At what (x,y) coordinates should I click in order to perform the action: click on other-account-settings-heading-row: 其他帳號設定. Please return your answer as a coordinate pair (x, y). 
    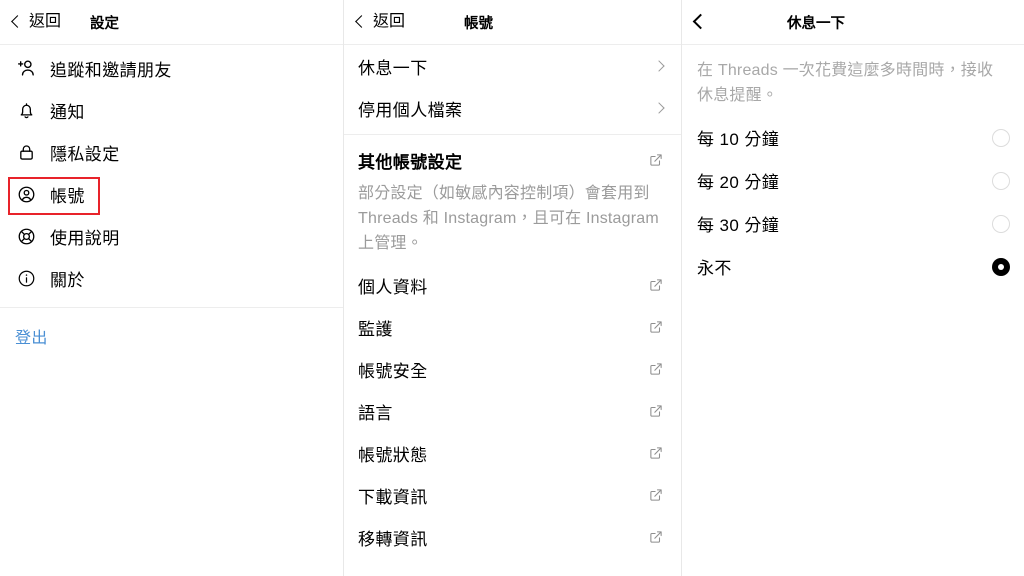
    Looking at the image, I should click on (512, 160).